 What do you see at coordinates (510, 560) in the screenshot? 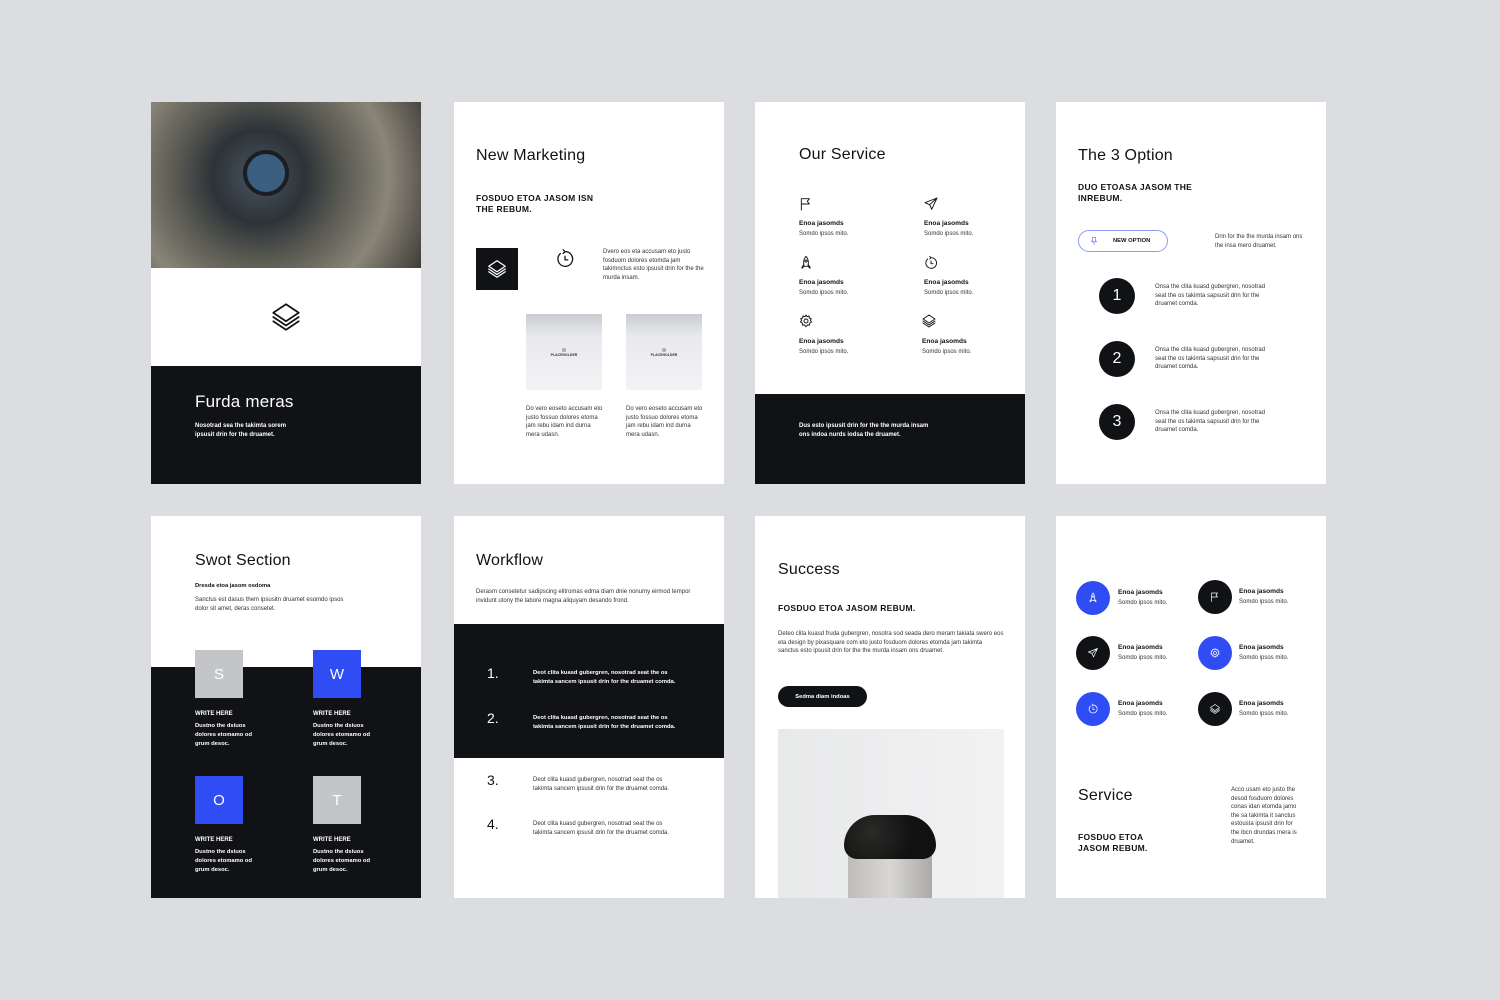
I see `slide-title: Workflow` at bounding box center [510, 560].